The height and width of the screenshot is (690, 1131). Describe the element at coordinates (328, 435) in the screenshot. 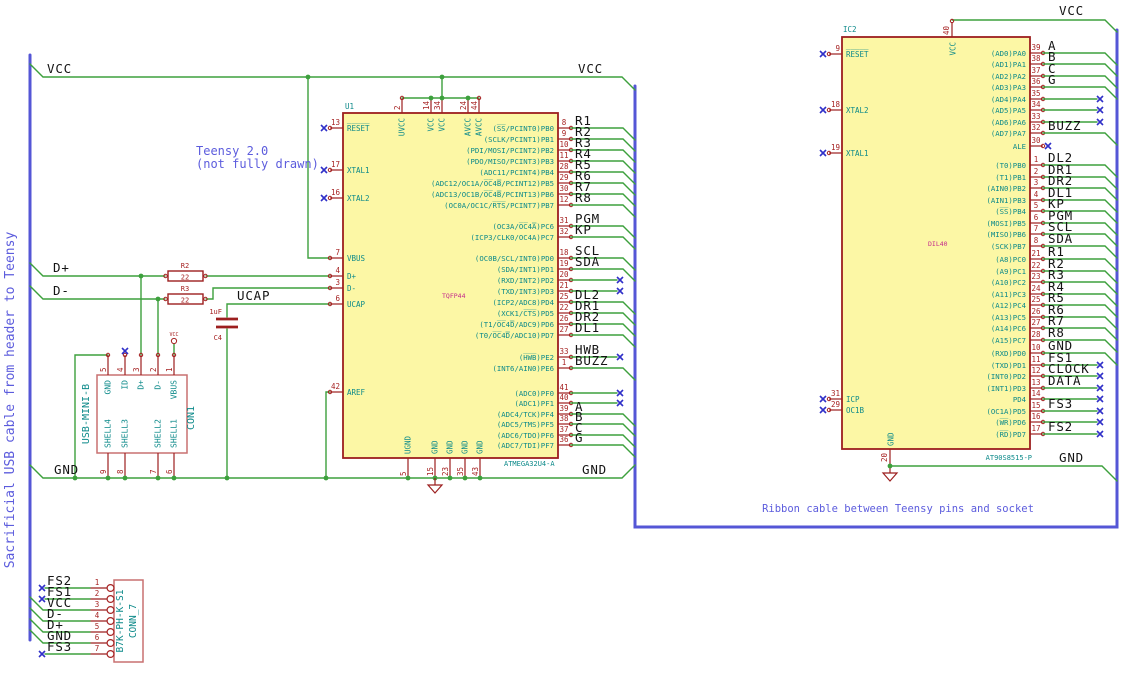

I see `aref-wire` at that location.